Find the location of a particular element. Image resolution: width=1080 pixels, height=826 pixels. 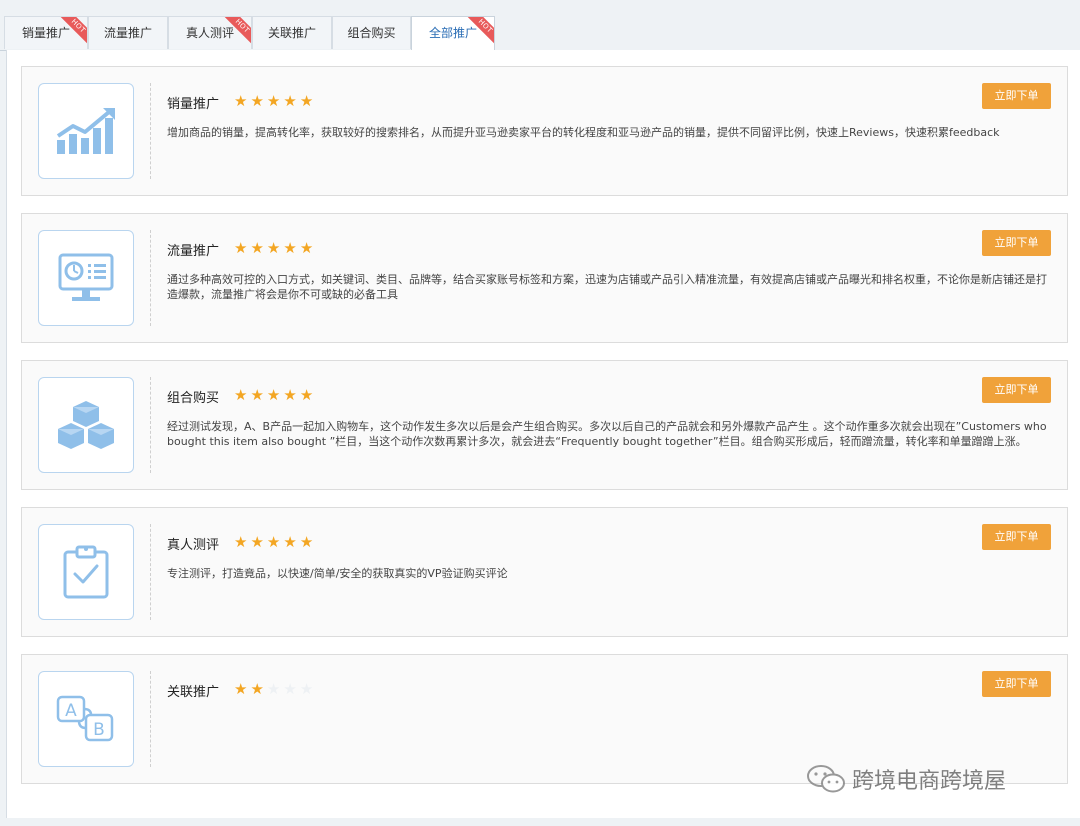

tab-real-review: 真人测评 HOT is located at coordinates (210, 32).